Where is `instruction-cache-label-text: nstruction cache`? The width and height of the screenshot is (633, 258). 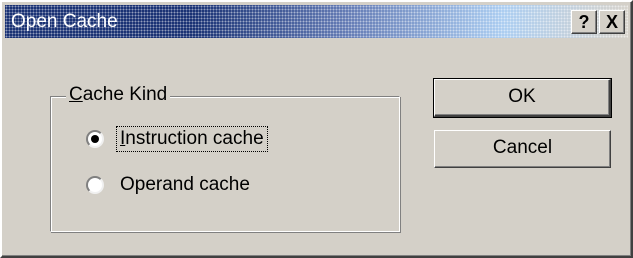
instruction-cache-label-text: nstruction cache is located at coordinates (194, 138).